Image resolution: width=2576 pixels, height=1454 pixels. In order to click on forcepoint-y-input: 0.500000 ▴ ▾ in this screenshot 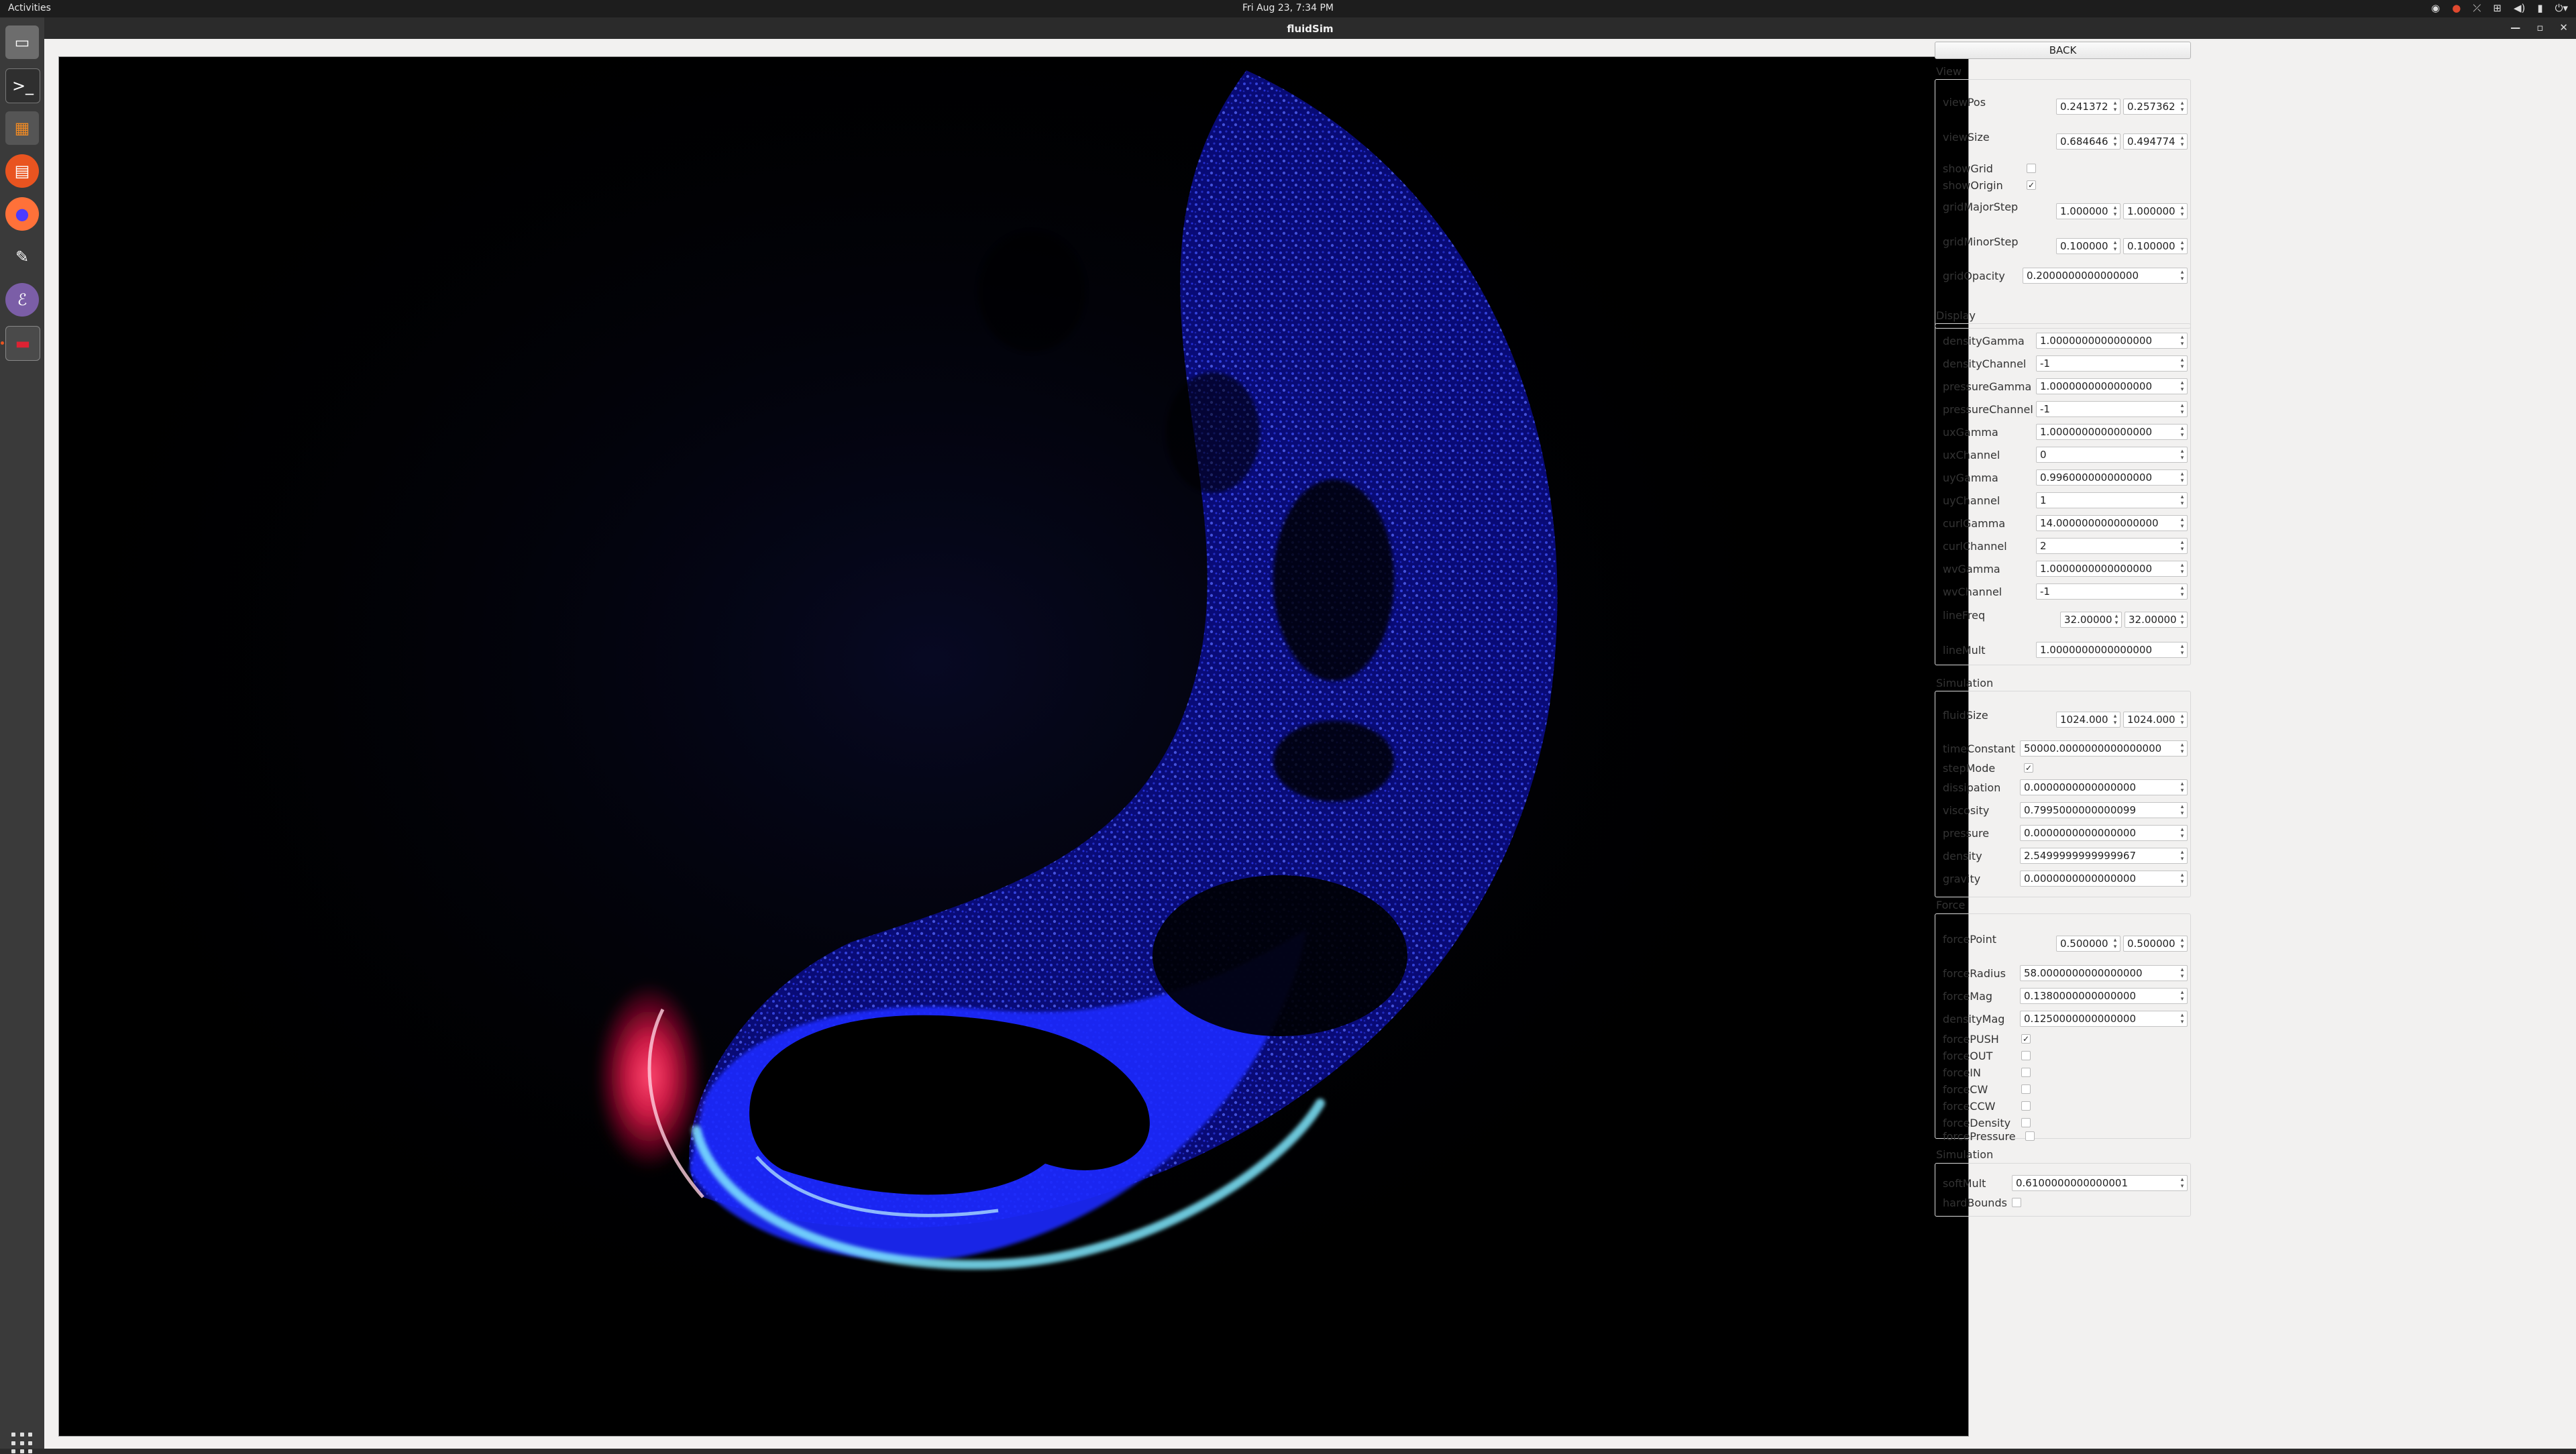, I will do `click(2155, 944)`.